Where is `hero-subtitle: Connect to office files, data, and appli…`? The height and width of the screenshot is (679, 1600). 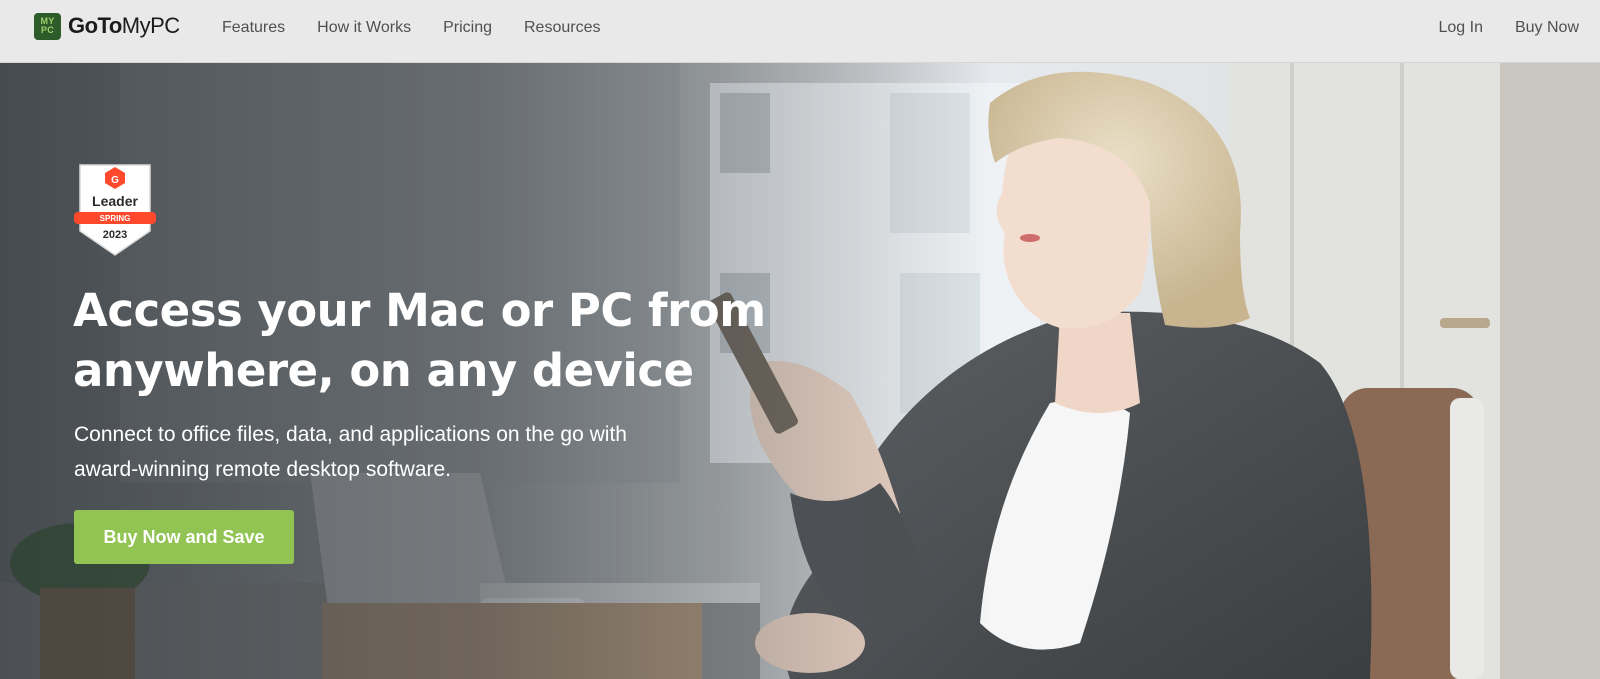 hero-subtitle: Connect to office files, data, and appli… is located at coordinates (424, 452).